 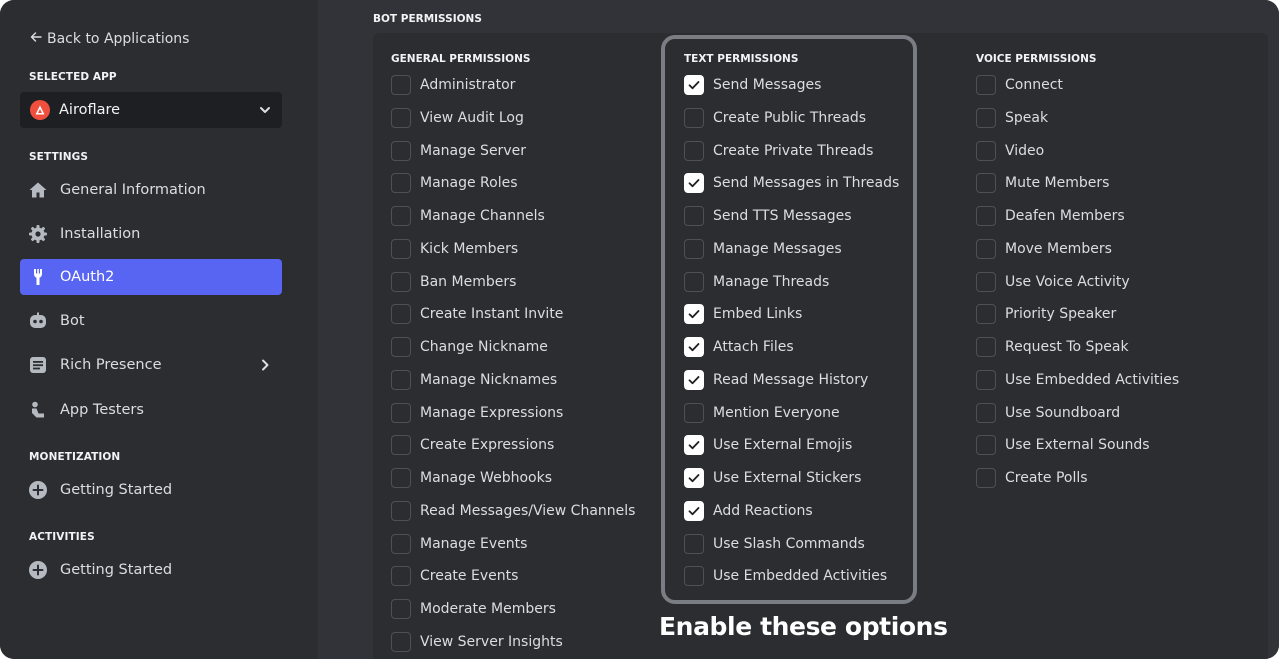 What do you see at coordinates (151, 110) in the screenshot?
I see `app-selector: Airoflare` at bounding box center [151, 110].